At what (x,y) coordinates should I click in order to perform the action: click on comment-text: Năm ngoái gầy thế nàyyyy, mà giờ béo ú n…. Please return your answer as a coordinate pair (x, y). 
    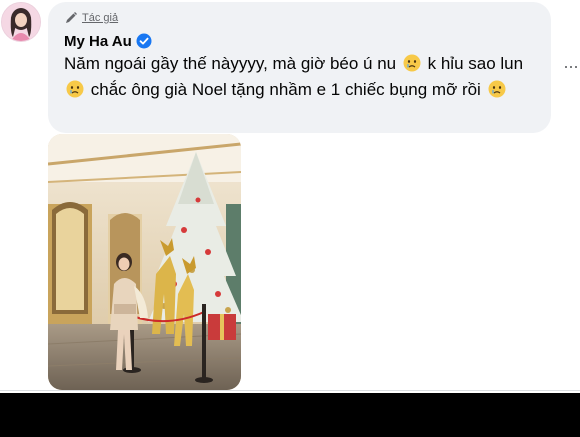
    Looking at the image, I should click on (305, 77).